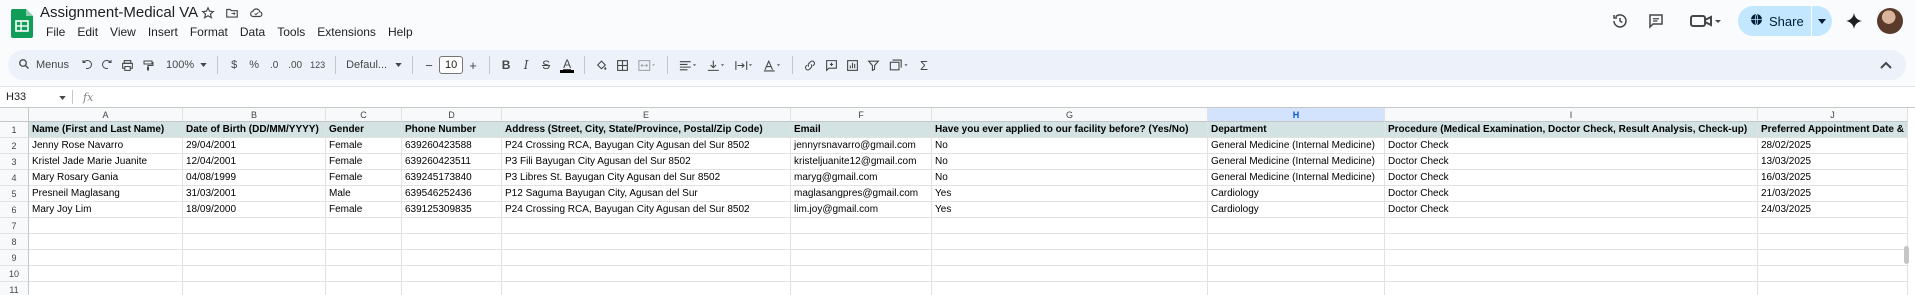  Describe the element at coordinates (55, 32) in the screenshot. I see `menu-file: File` at that location.